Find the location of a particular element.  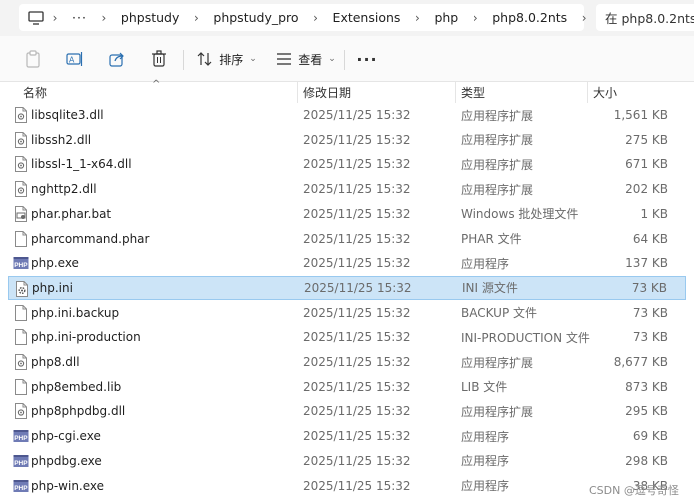

file-name: php8.dll is located at coordinates (55, 362).